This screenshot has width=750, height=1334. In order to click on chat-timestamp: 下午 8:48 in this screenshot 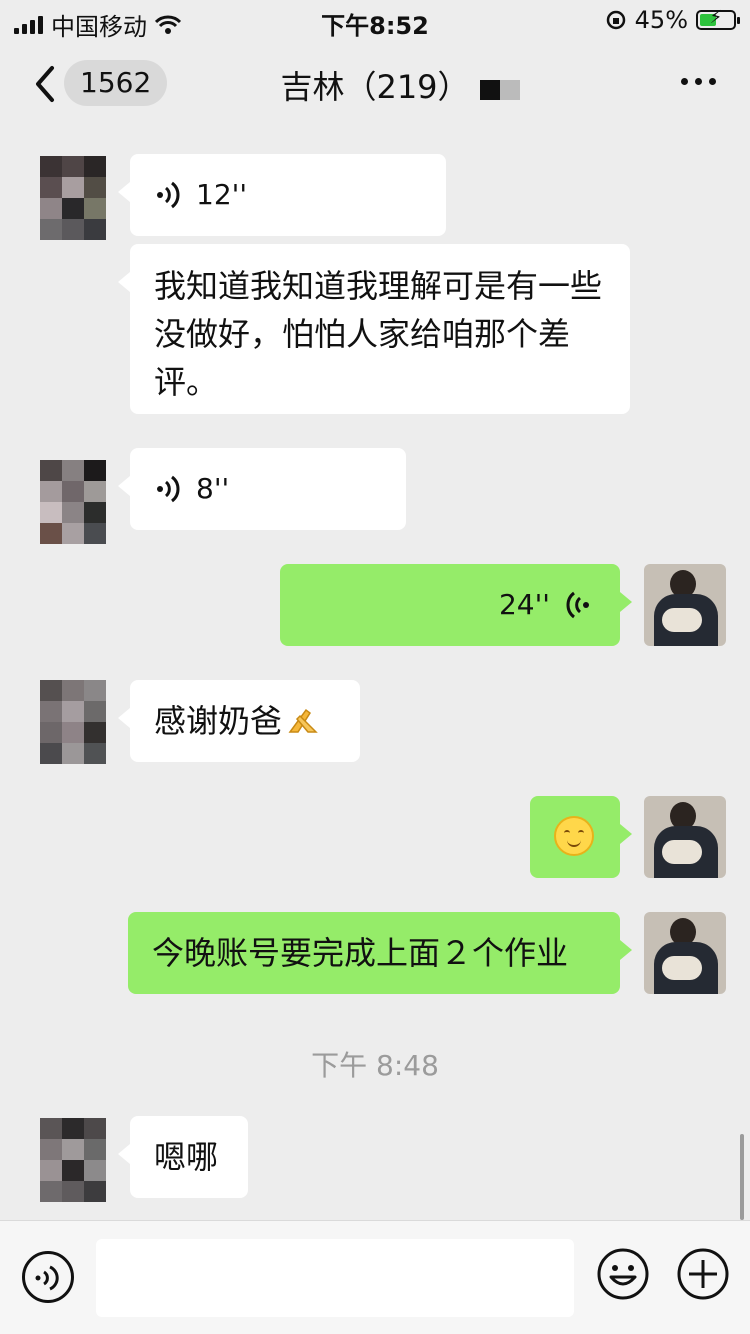, I will do `click(375, 1065)`.